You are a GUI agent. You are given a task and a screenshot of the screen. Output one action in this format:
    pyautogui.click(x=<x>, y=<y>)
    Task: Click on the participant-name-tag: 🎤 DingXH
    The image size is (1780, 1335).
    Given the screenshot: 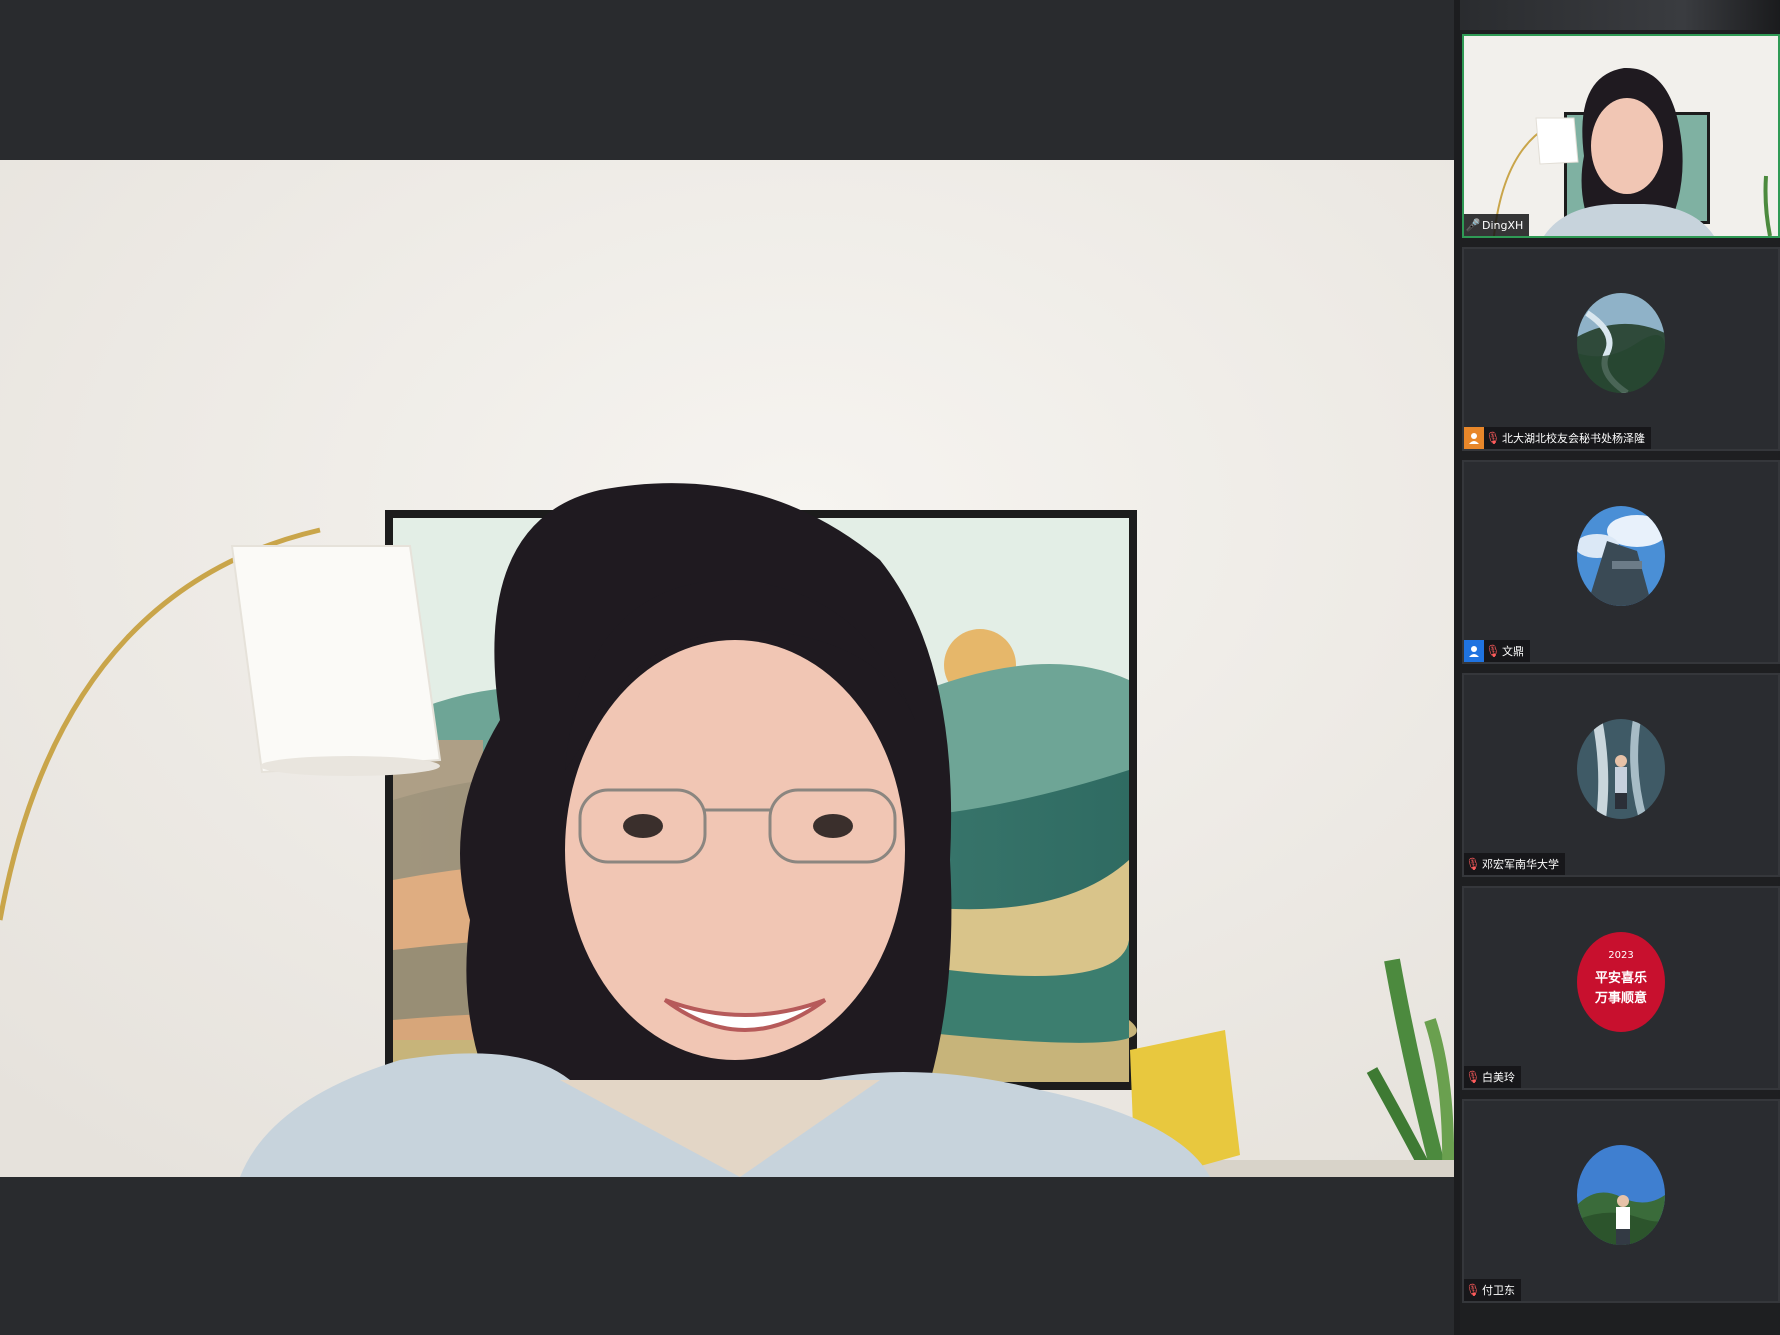 What is the action you would take?
    pyautogui.click(x=1497, y=225)
    